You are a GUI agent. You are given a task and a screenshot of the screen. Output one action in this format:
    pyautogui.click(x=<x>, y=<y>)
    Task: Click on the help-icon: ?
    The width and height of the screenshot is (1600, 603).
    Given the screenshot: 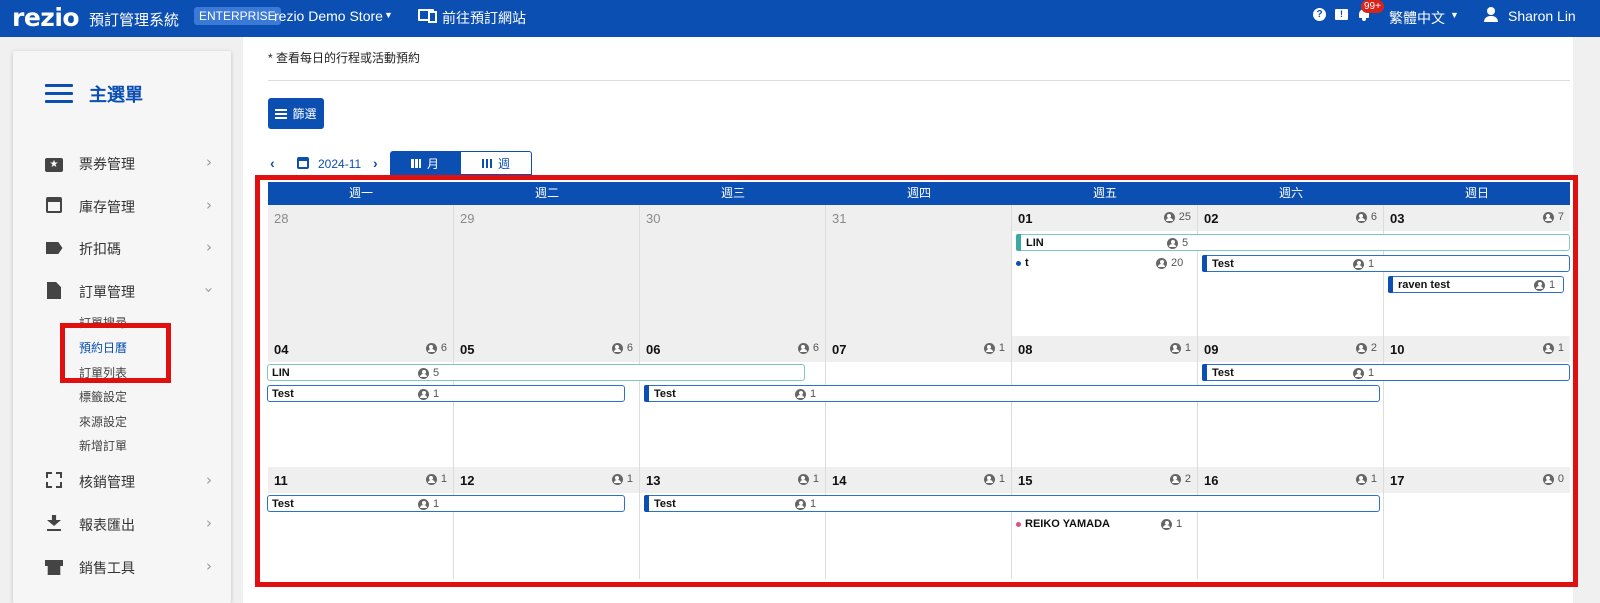 What is the action you would take?
    pyautogui.click(x=1319, y=14)
    